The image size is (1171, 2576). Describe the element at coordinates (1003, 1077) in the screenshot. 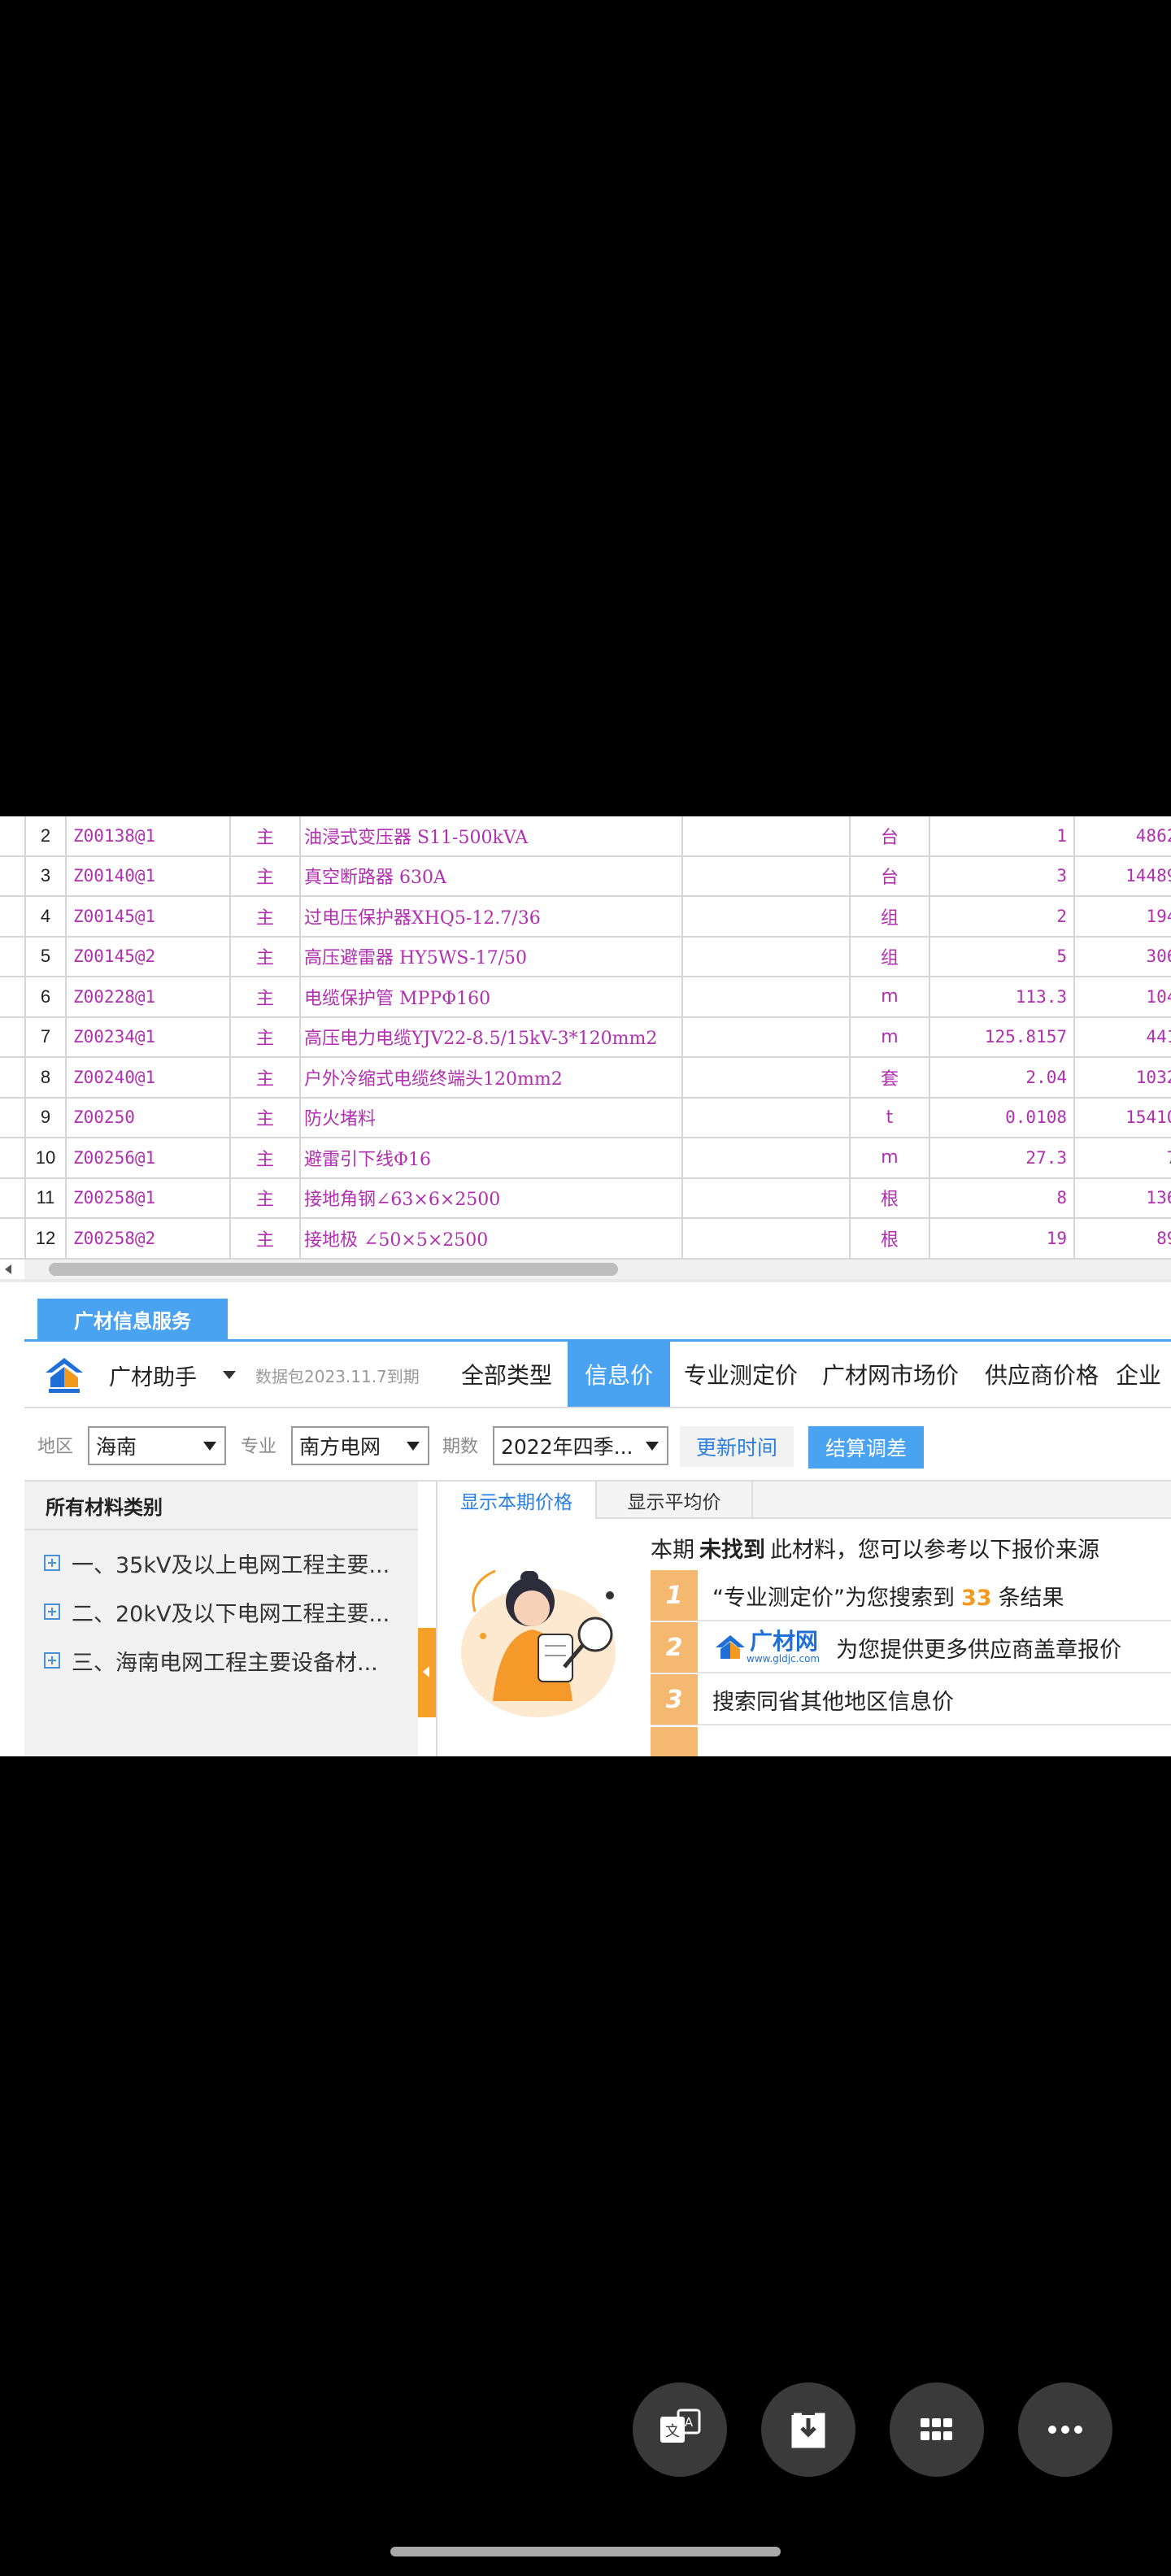

I see `quantity: 2.04` at that location.